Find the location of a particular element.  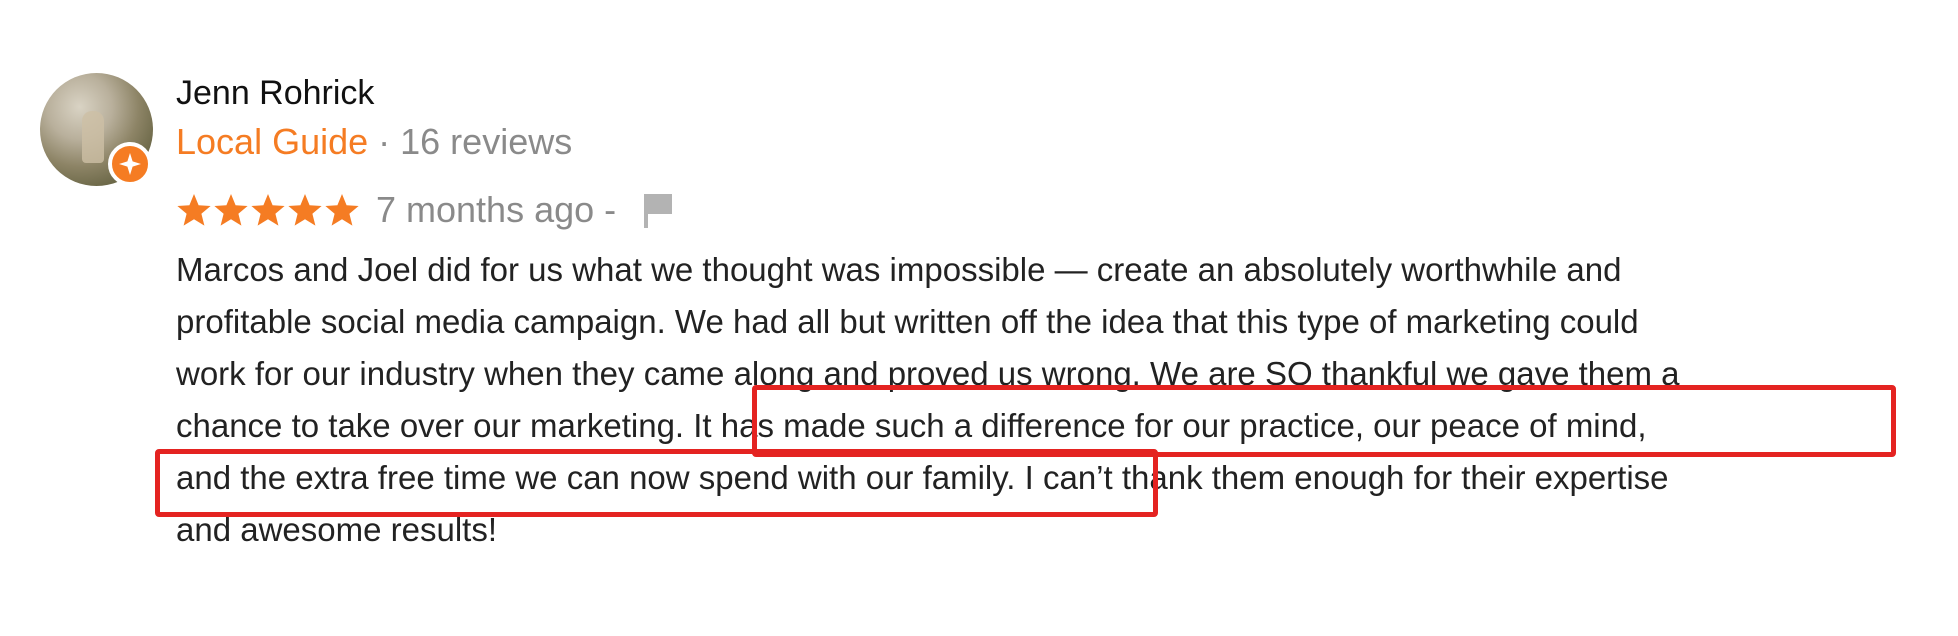

rating-row: 7 months ago - is located at coordinates (426, 210).